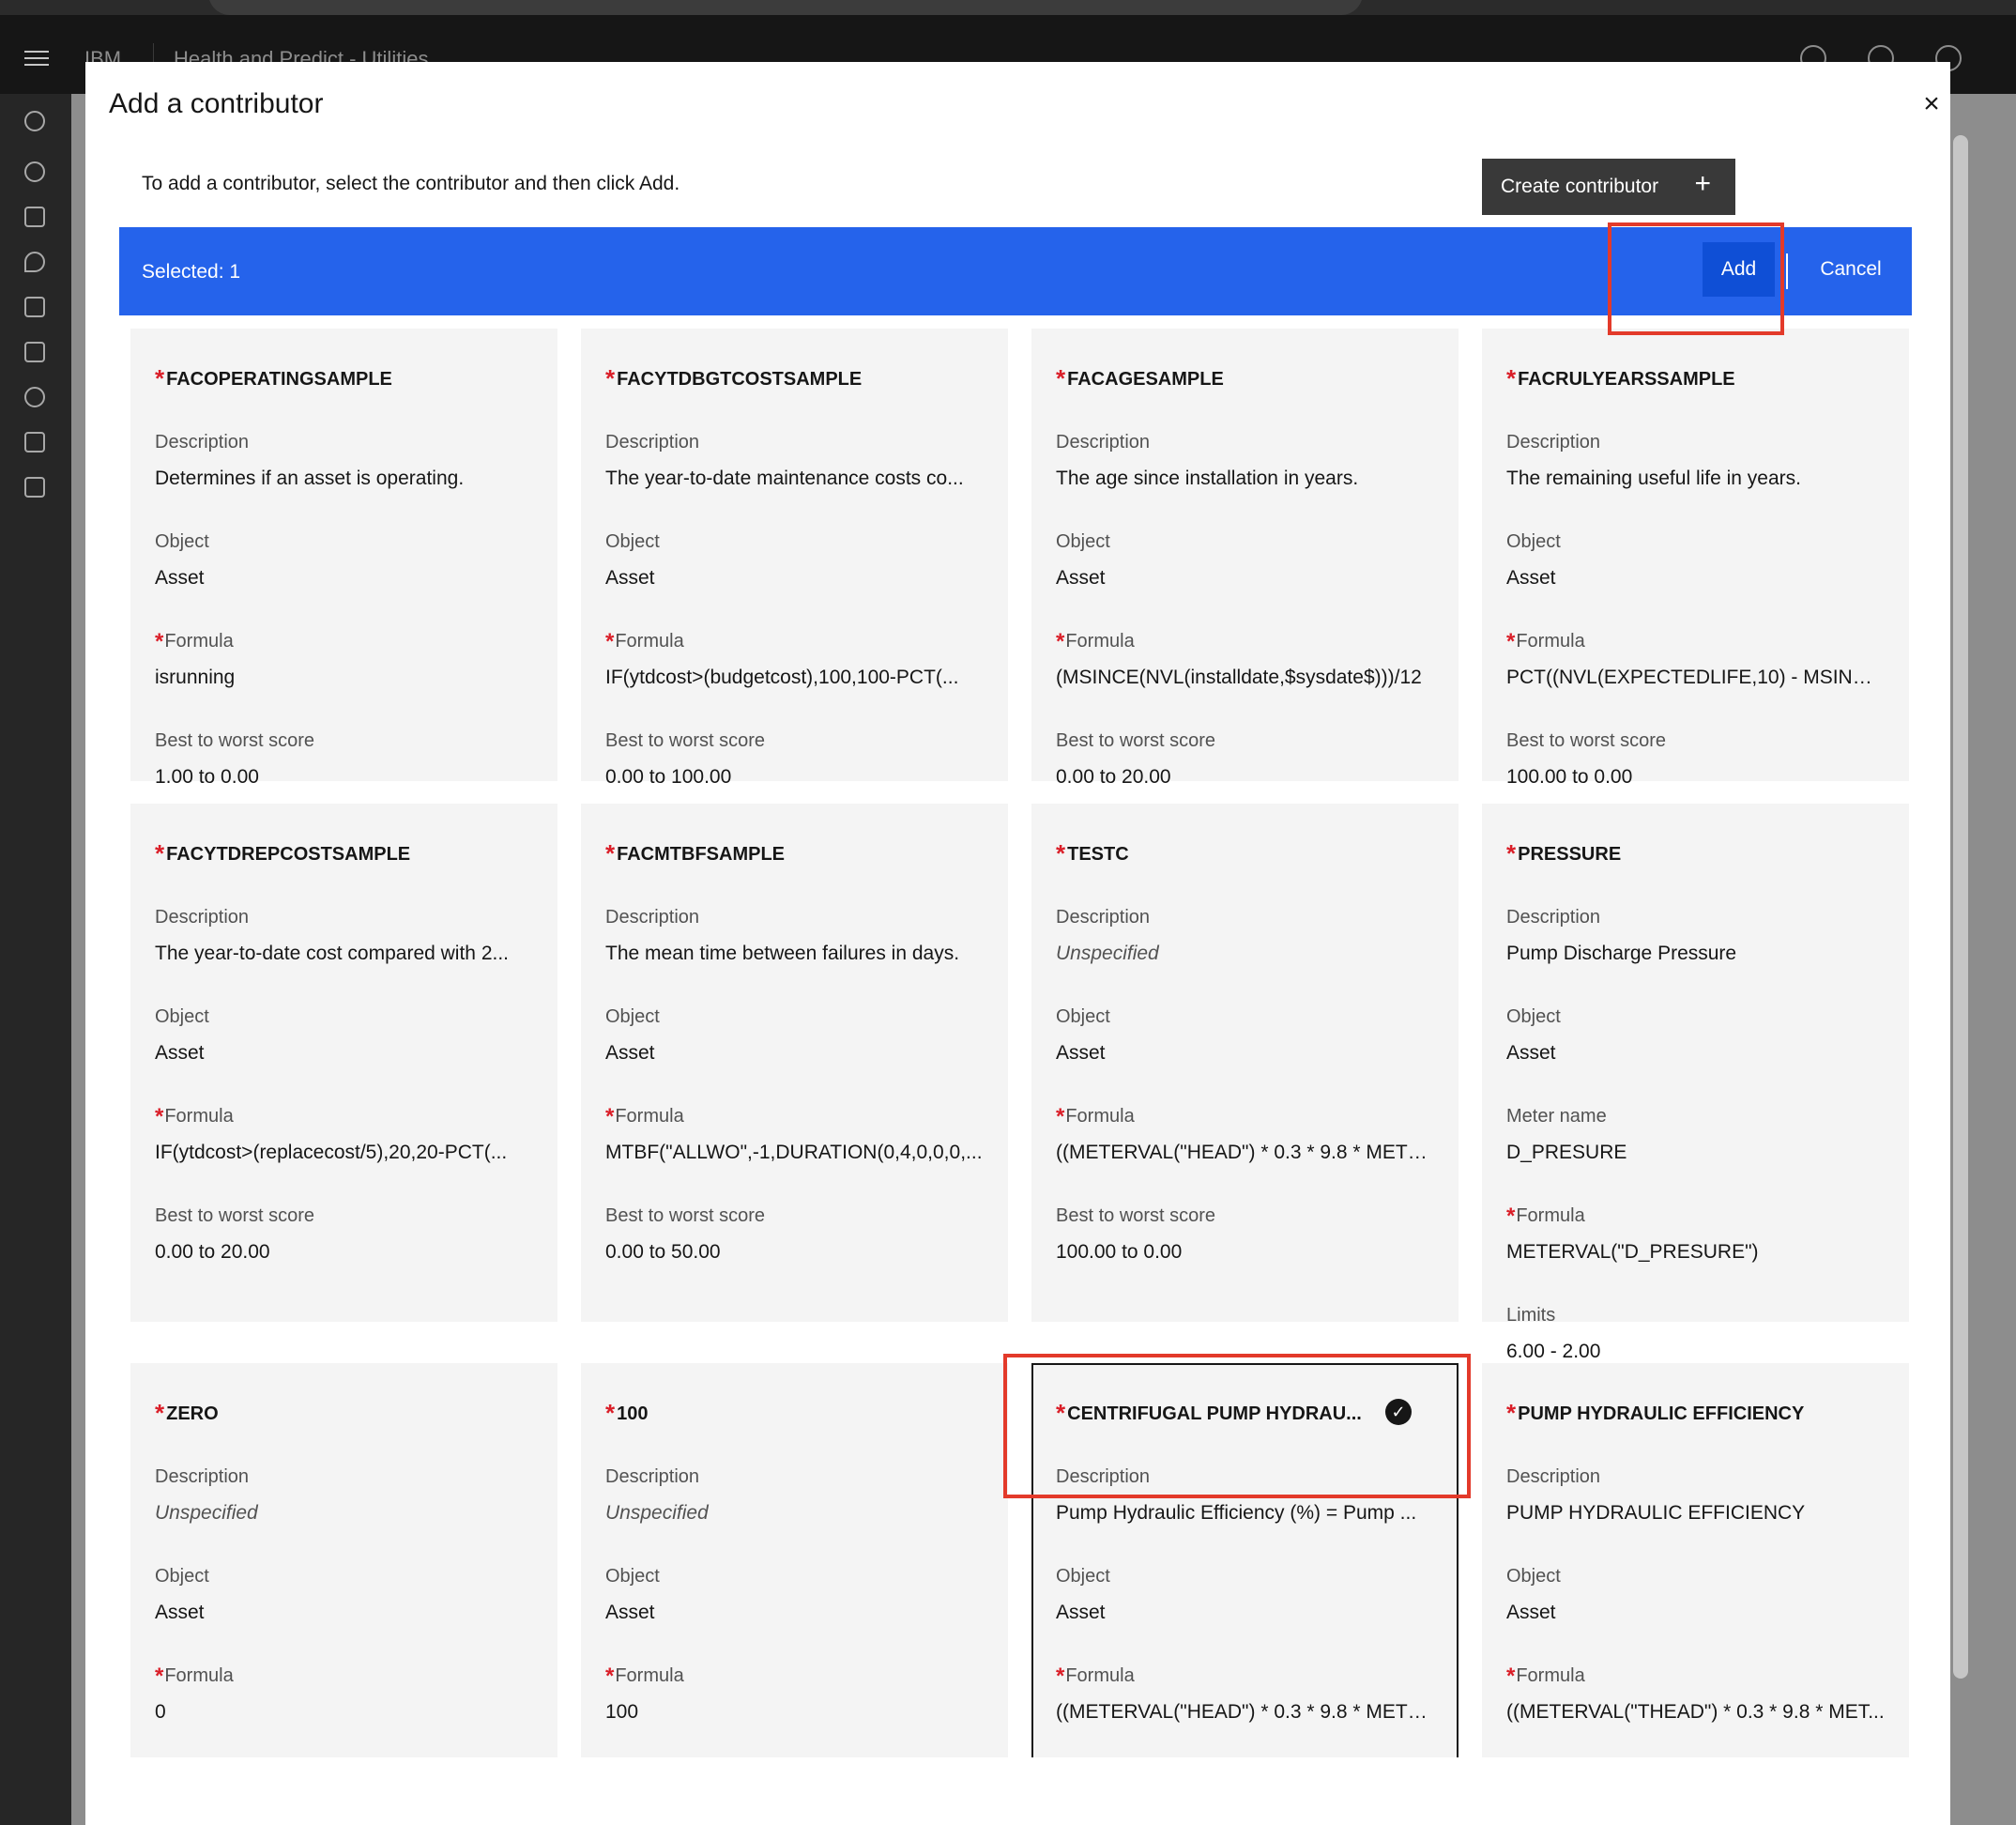 This screenshot has height=1825, width=2016. I want to click on hierarchy-icon, so click(34, 442).